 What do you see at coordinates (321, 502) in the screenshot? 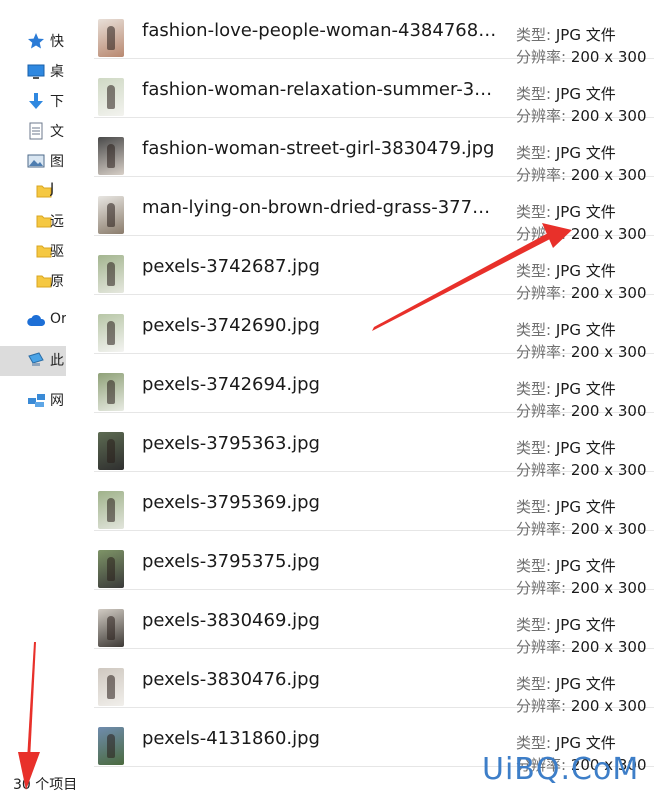
I see `file-name: pexels-3795369.jpg` at bounding box center [321, 502].